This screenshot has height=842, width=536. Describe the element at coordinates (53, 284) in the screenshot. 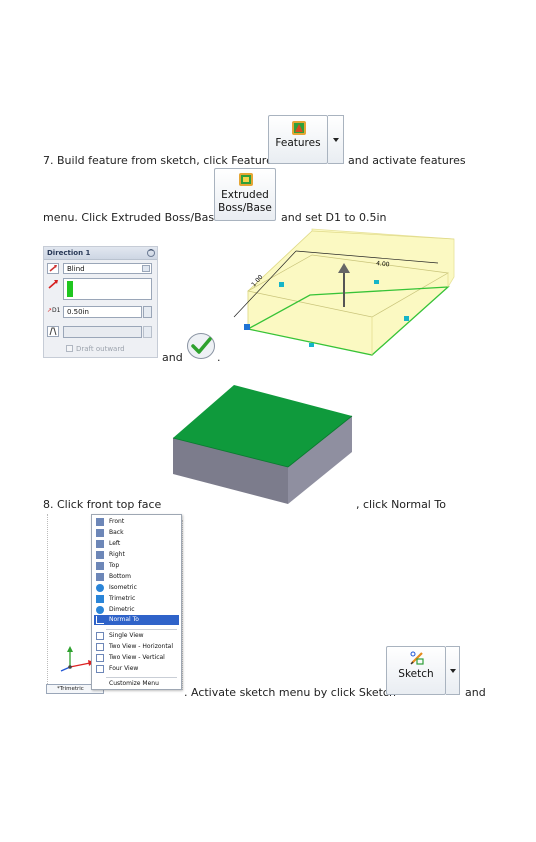

I see `direction-arrow-icon` at that location.